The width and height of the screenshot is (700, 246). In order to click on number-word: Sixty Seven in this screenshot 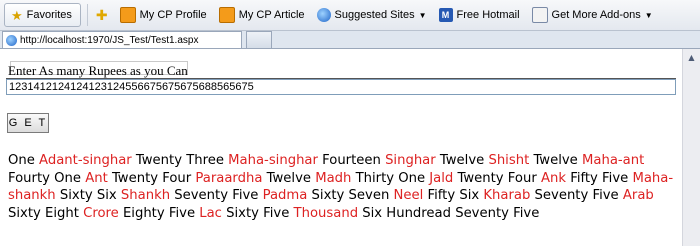, I will do `click(350, 195)`.